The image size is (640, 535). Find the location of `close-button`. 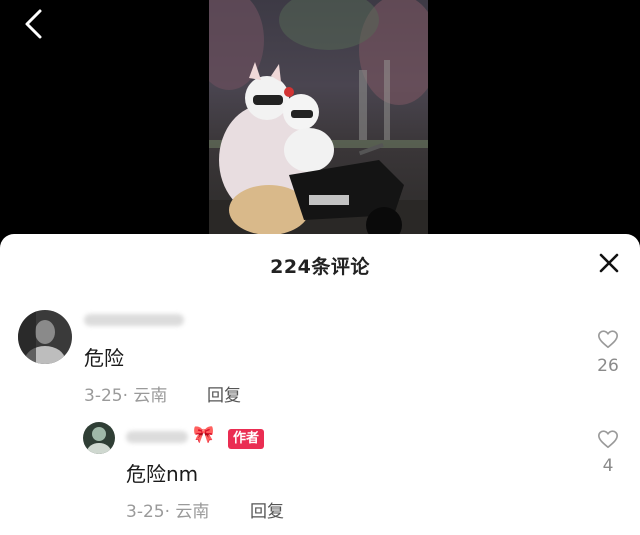

close-button is located at coordinates (609, 263).